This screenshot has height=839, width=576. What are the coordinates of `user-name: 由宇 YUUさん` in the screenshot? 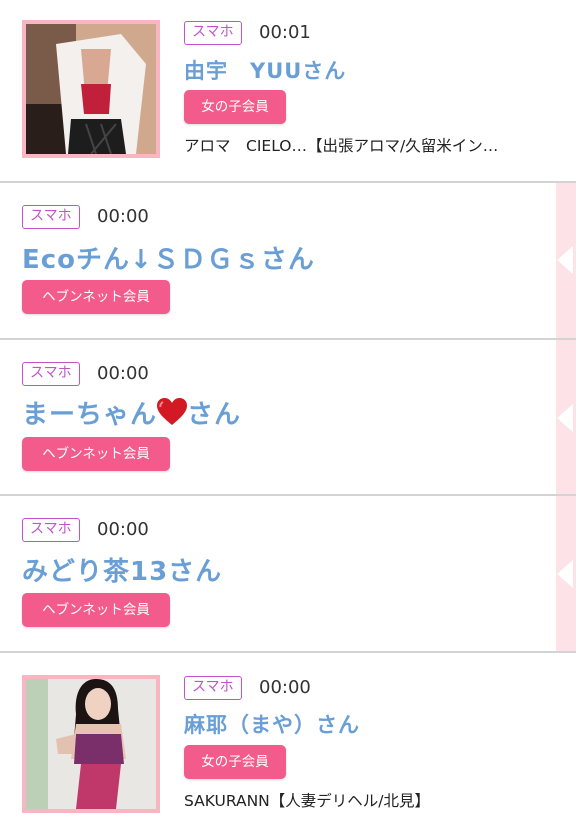 It's located at (265, 70).